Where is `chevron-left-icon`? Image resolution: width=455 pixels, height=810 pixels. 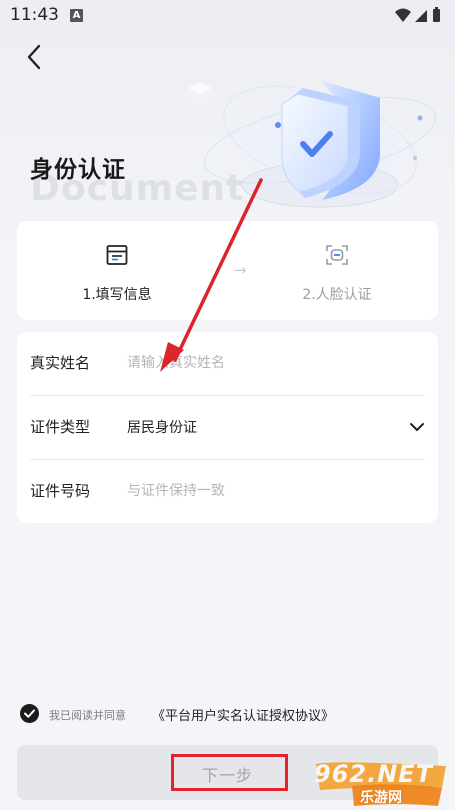 chevron-left-icon is located at coordinates (34, 57).